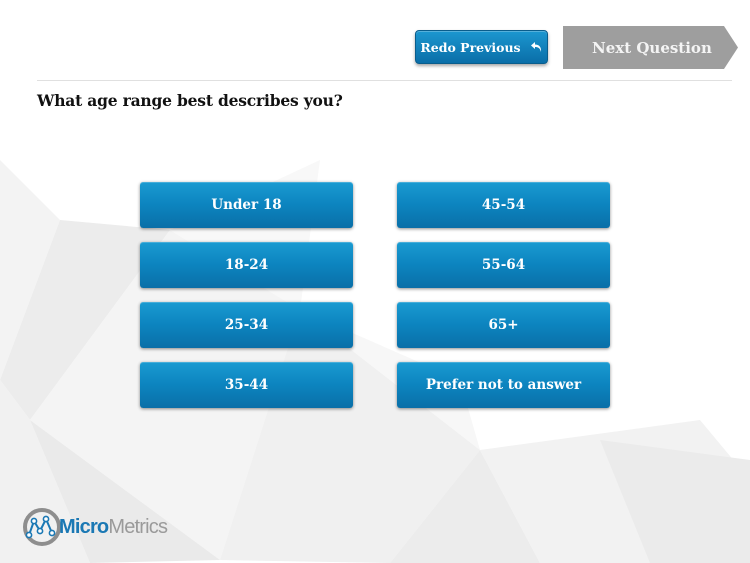 The height and width of the screenshot is (563, 750). I want to click on logo-wordmark: MicroMetrics, so click(113, 527).